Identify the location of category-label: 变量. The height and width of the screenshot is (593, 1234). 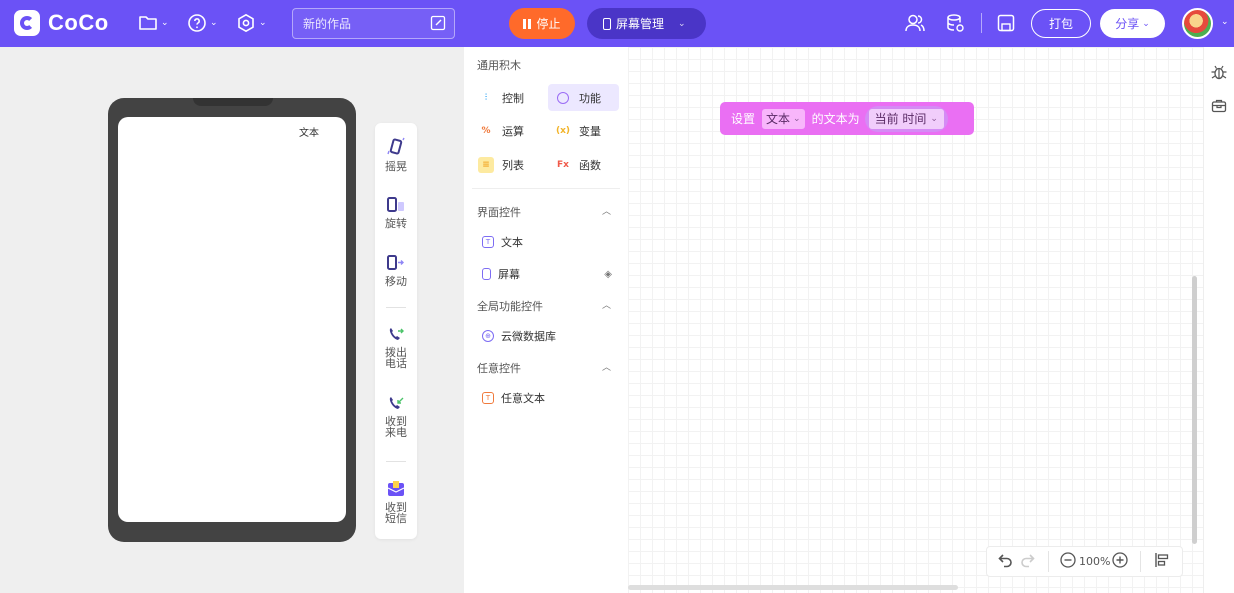
(590, 131).